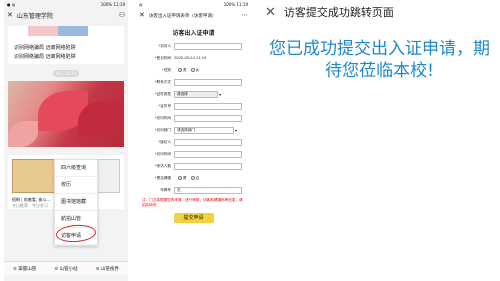 The height and width of the screenshot is (281, 500). What do you see at coordinates (30, 205) in the screenshot?
I see `article-subcaption: 今日推荐 · 今日学习` at bounding box center [30, 205].